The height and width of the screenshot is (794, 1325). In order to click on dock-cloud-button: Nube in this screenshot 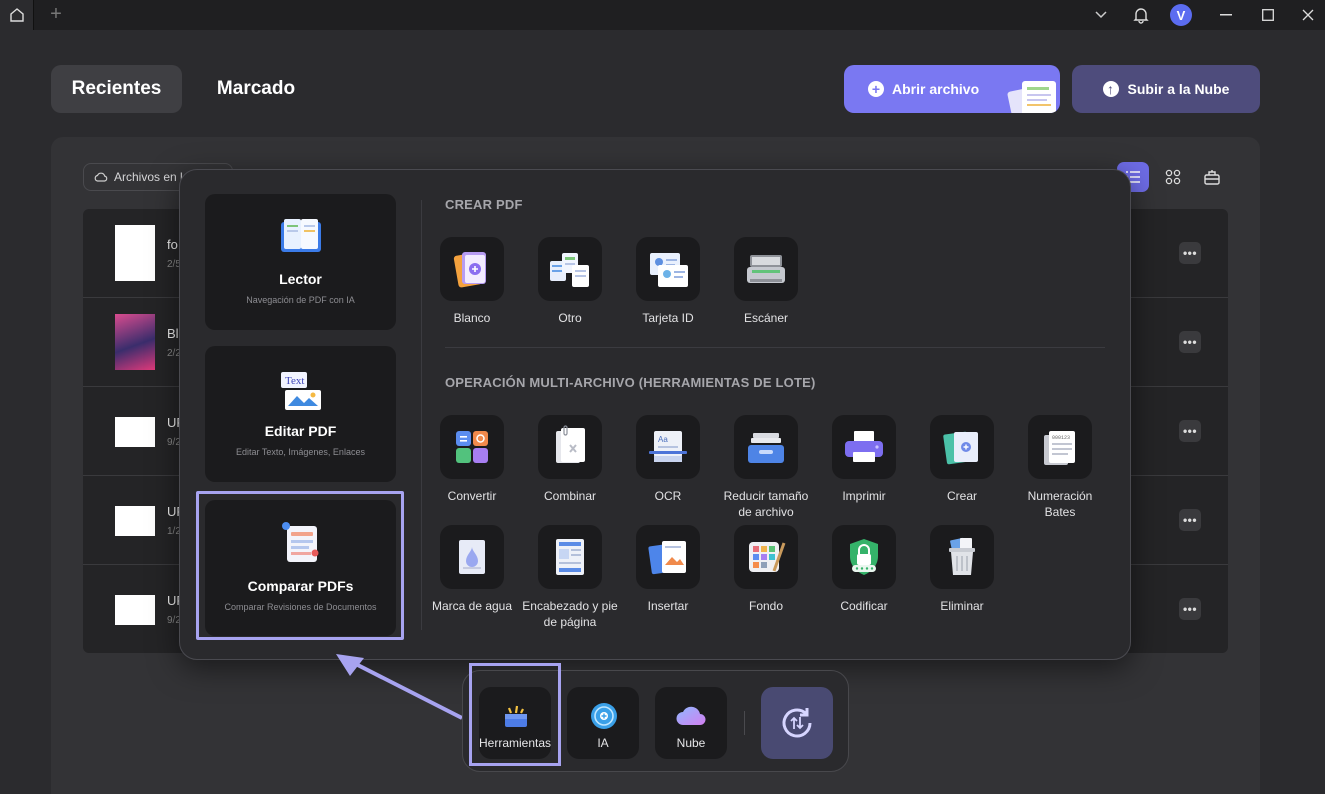, I will do `click(691, 723)`.